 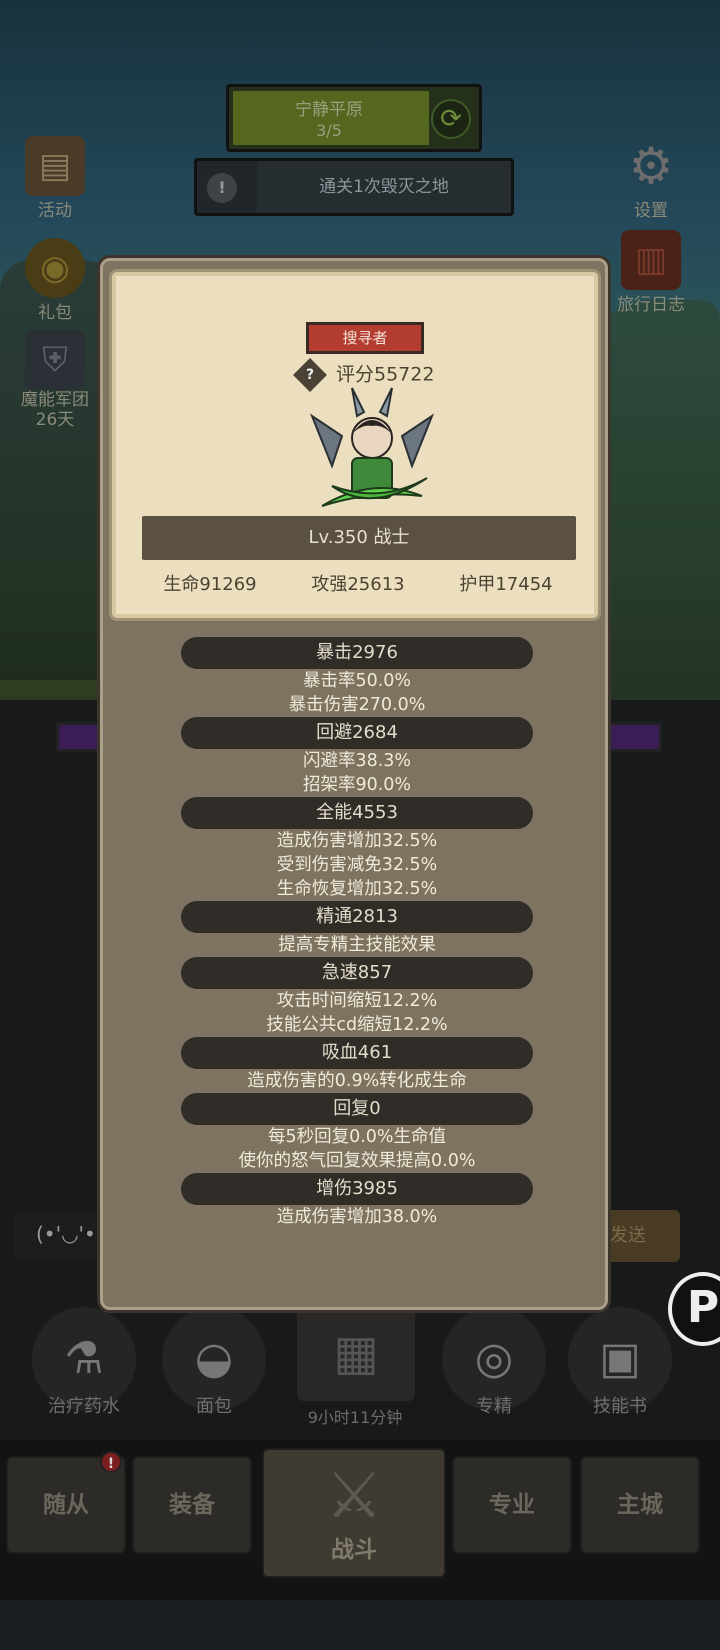 I want to click on journal-button: ▥ 旅行日志, so click(x=651, y=272).